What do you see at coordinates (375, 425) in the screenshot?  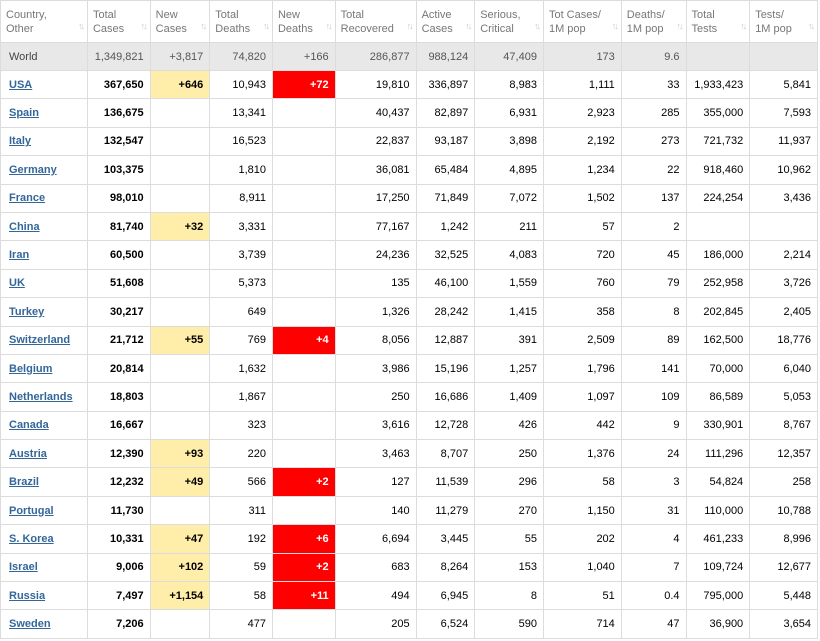 I see `cell-total-recovered: 3,616` at bounding box center [375, 425].